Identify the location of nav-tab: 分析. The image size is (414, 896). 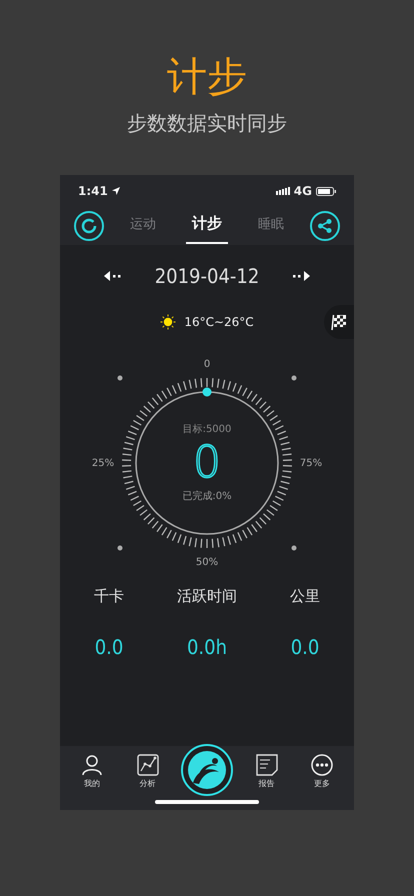
(148, 772).